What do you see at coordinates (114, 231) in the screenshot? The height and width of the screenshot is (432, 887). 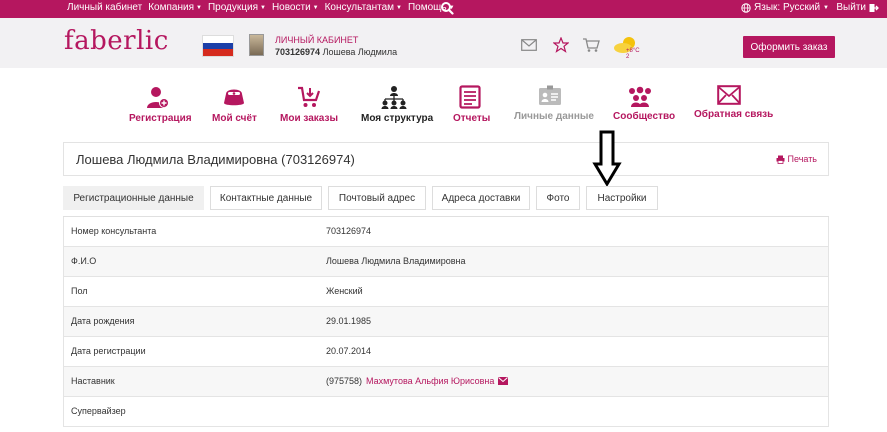 I see `row-label: Номер консультанта` at bounding box center [114, 231].